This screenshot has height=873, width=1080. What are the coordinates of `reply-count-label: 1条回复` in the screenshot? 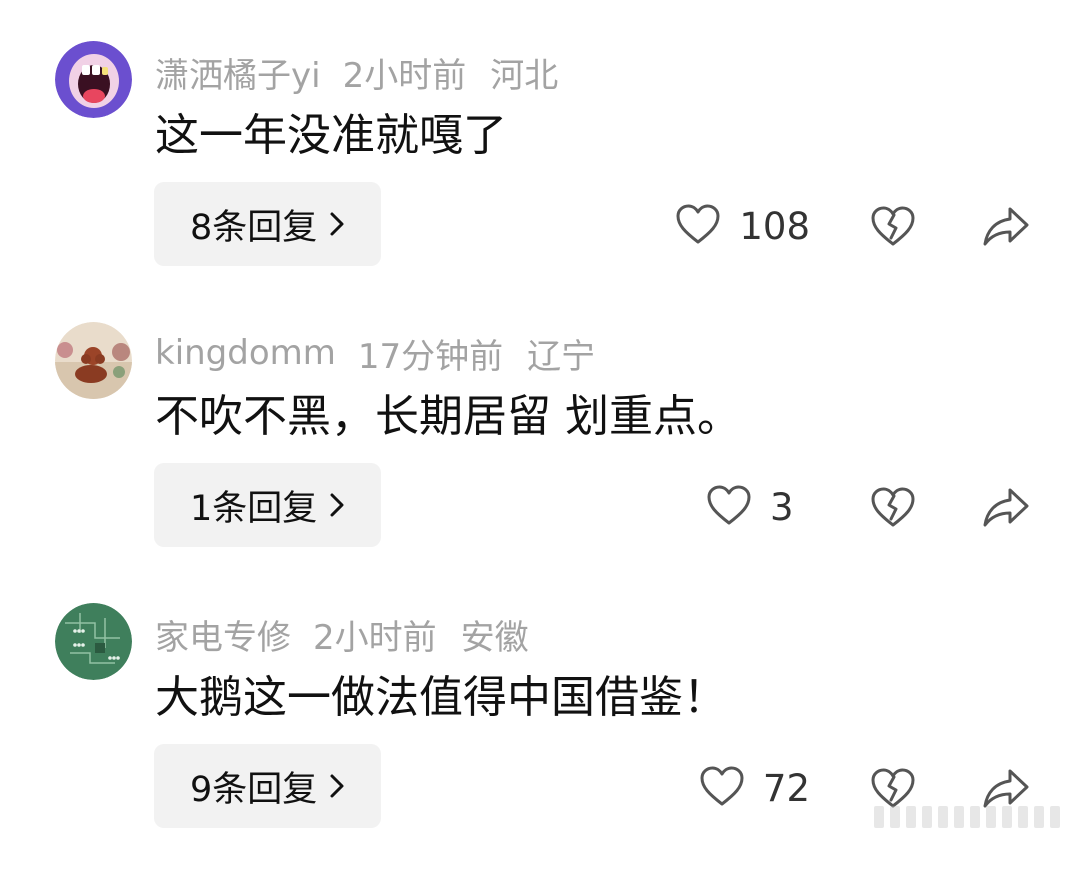 It's located at (254, 508).